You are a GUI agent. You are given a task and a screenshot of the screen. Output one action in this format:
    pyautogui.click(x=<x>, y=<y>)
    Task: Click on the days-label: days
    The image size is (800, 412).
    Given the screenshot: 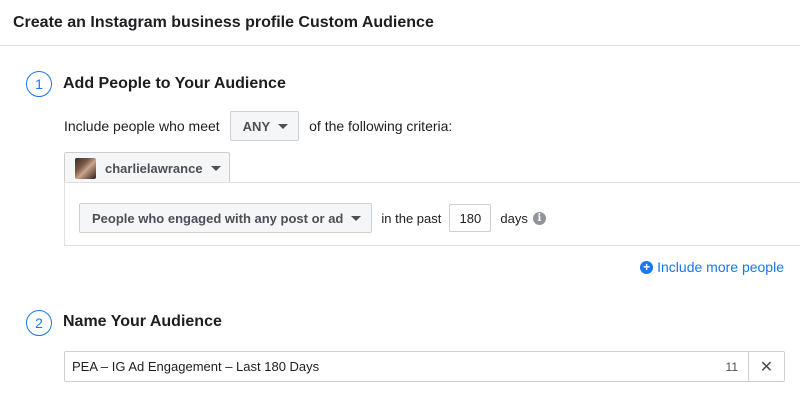 What is the action you would take?
    pyautogui.click(x=514, y=218)
    